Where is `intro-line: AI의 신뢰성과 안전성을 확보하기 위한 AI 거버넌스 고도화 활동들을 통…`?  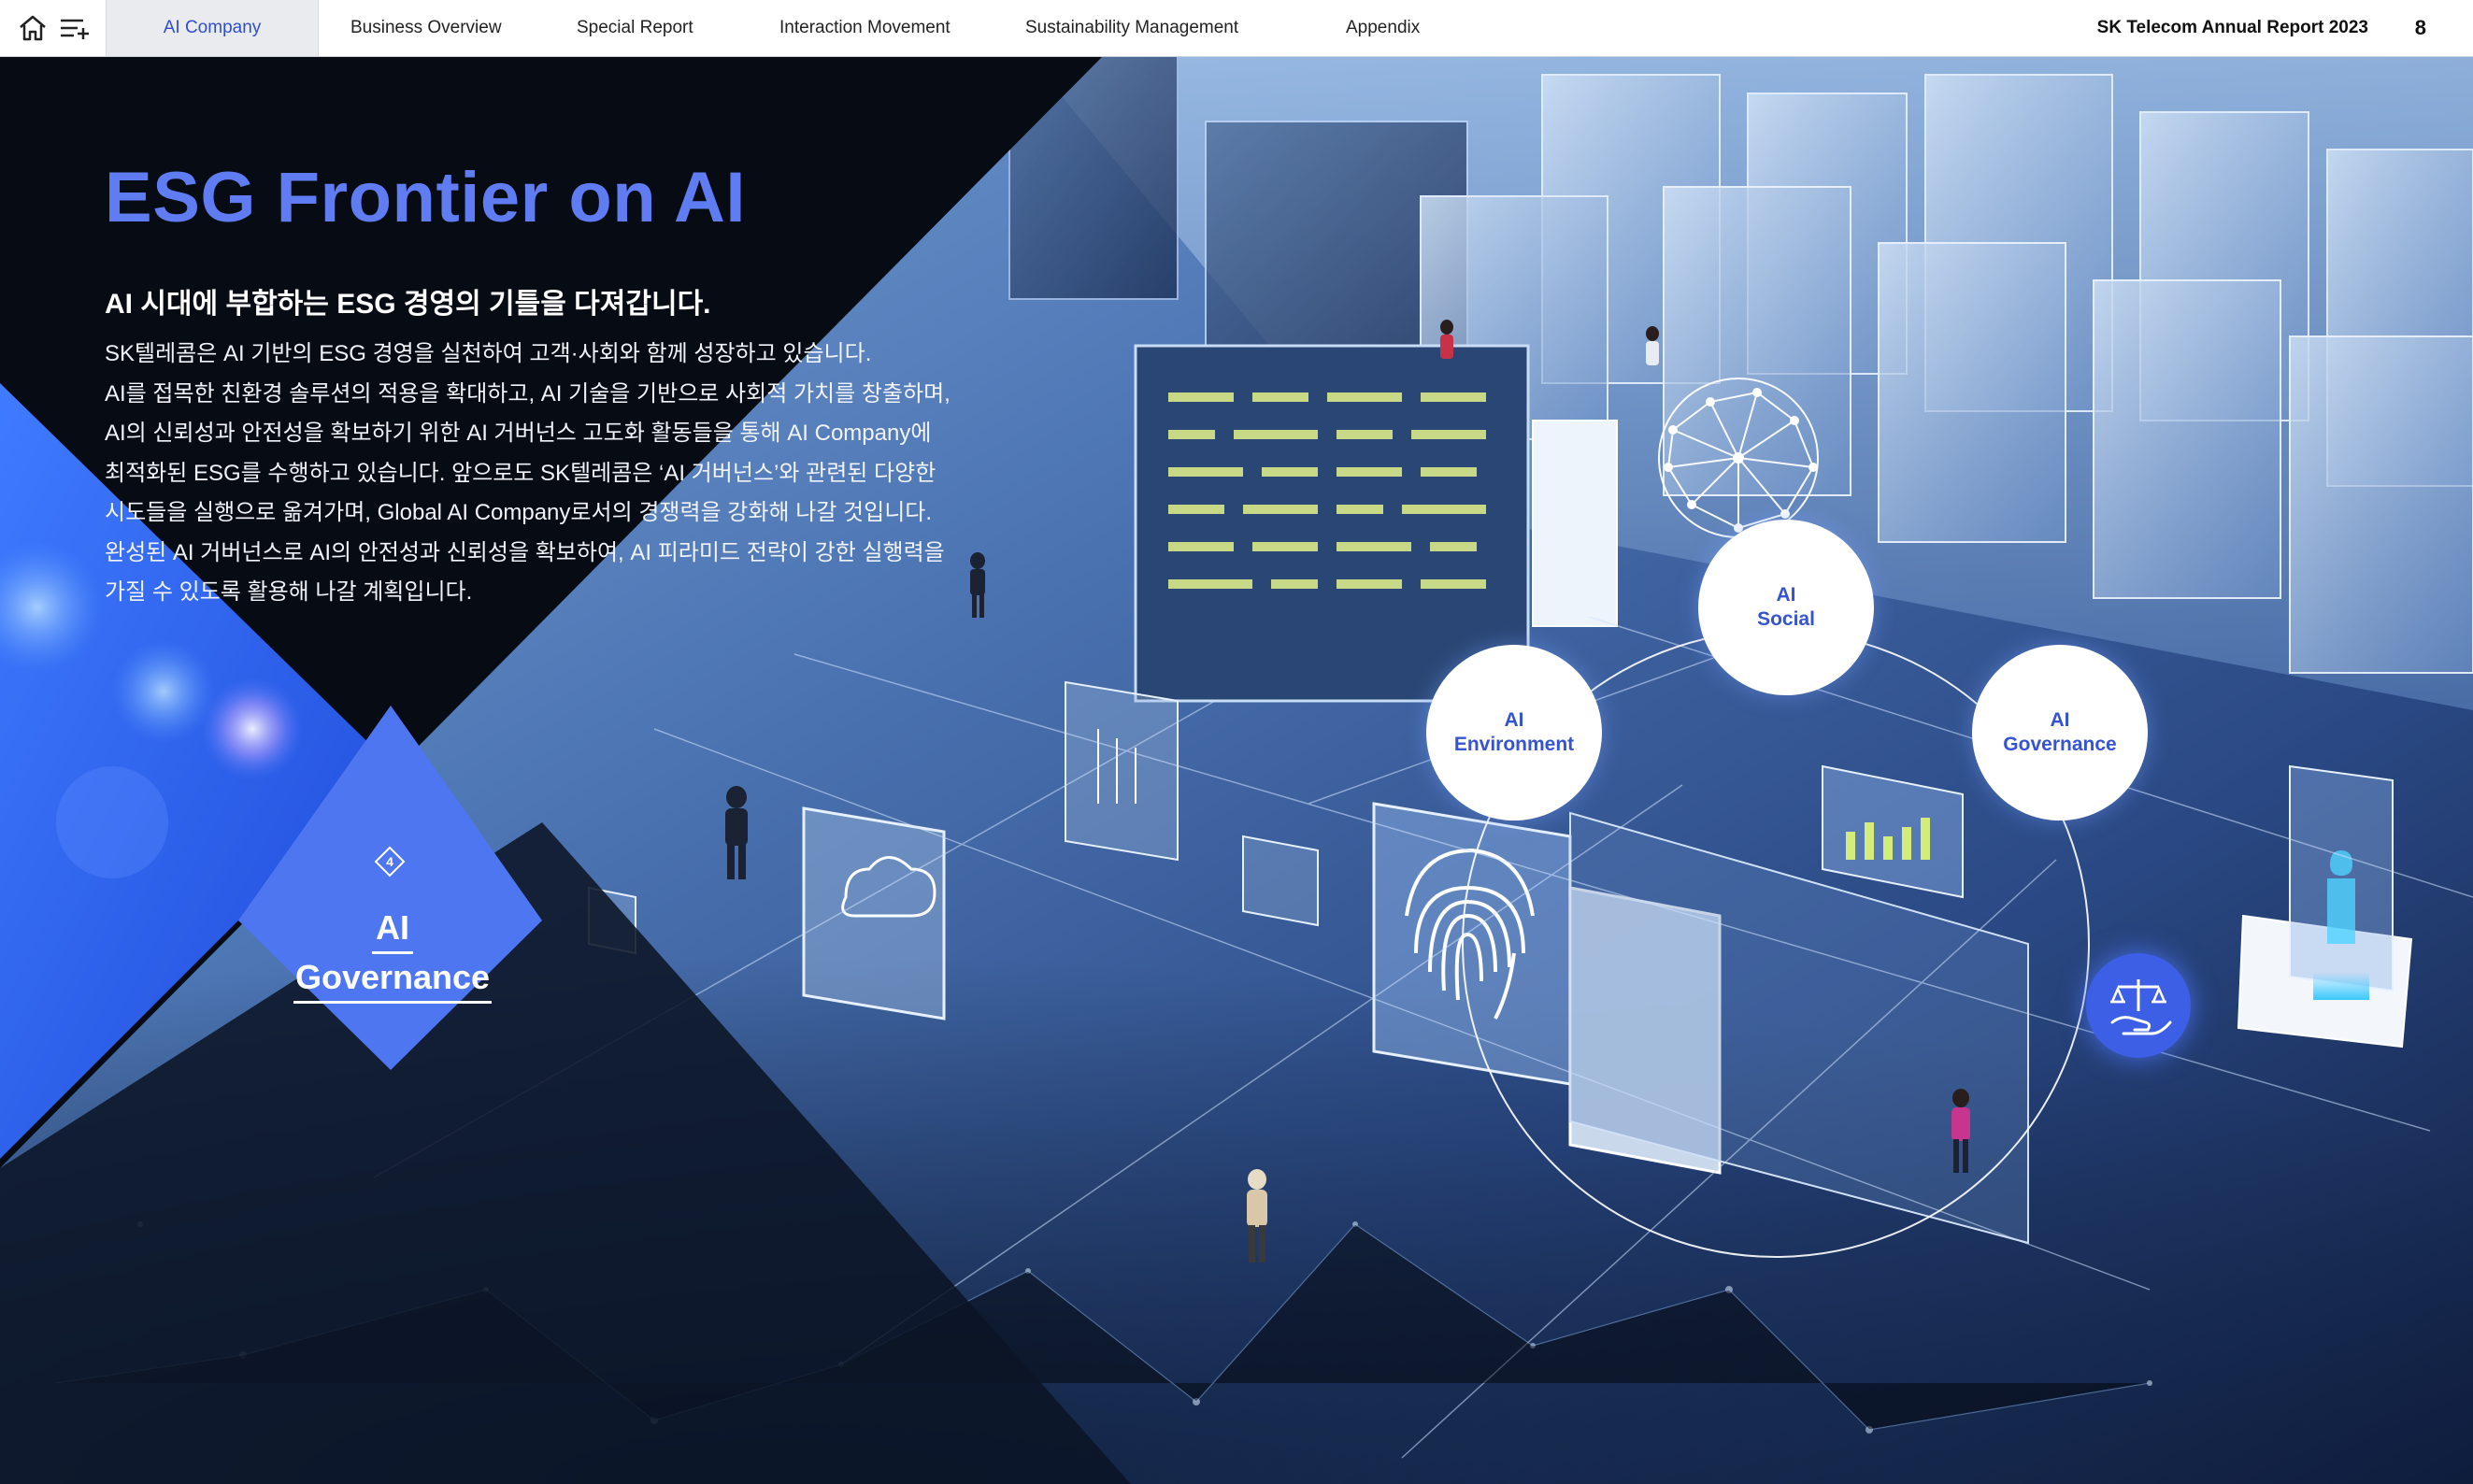
intro-line: AI의 신뢰성과 안전성을 확보하기 위한 AI 거버넌스 고도화 활동들을 통… is located at coordinates (518, 433).